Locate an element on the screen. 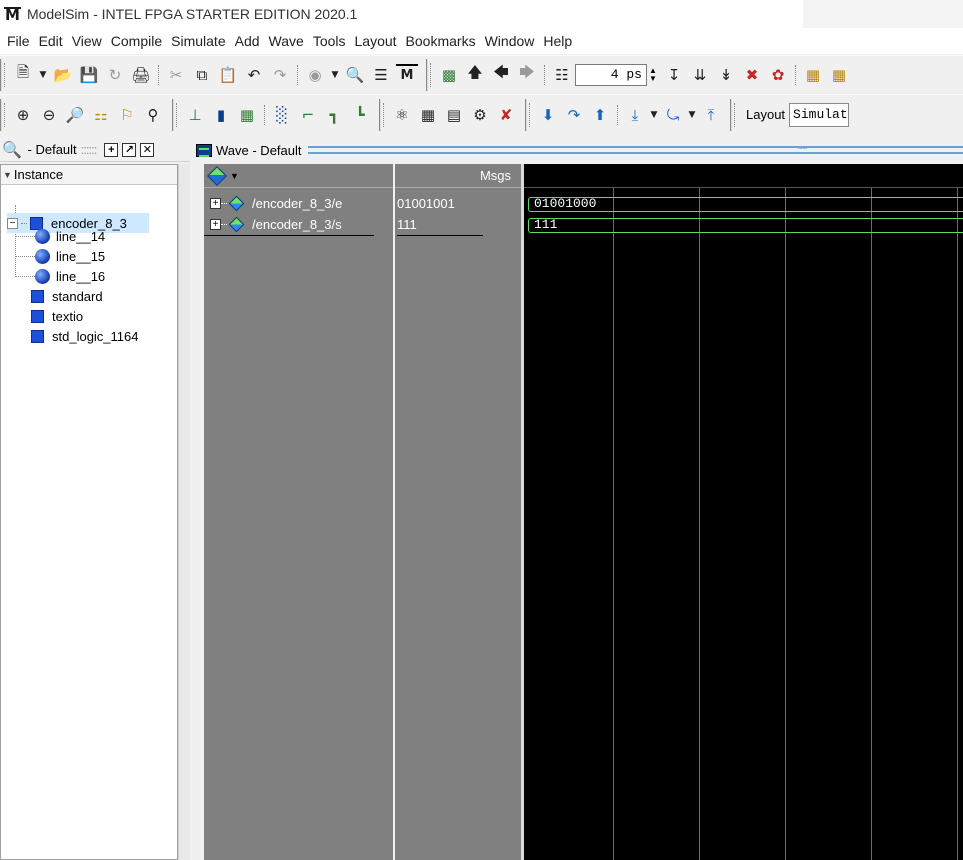  wave-drag-bar: :::::: is located at coordinates (635, 150).